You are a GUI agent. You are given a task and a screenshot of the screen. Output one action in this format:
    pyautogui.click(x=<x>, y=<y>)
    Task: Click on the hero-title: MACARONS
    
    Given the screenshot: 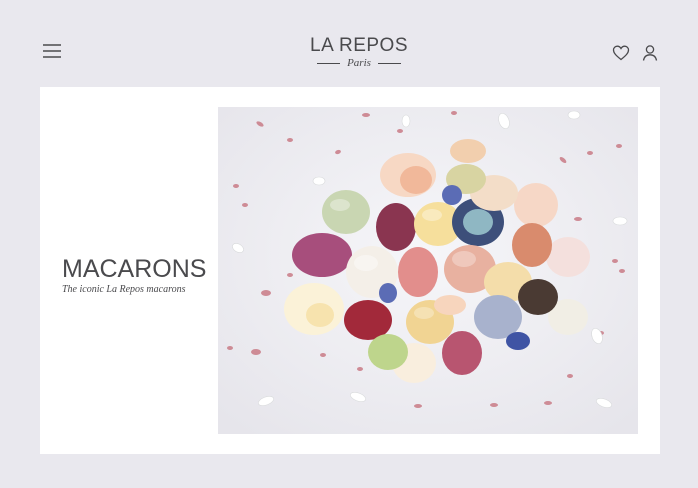 What is the action you would take?
    pyautogui.click(x=134, y=269)
    